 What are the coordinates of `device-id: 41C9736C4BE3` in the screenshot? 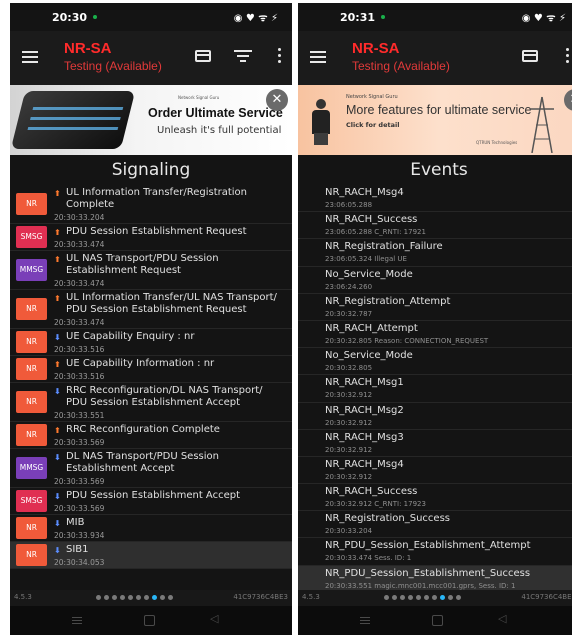 It's located at (546, 597).